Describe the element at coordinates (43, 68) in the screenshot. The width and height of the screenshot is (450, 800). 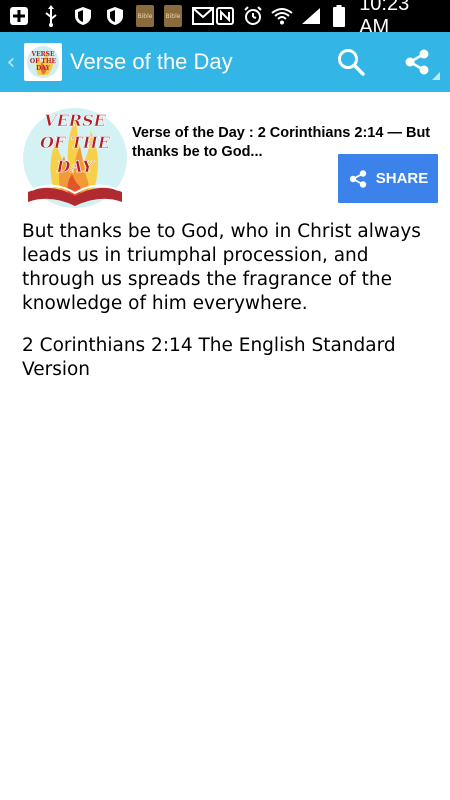
I see `svg-text: DAY` at that location.